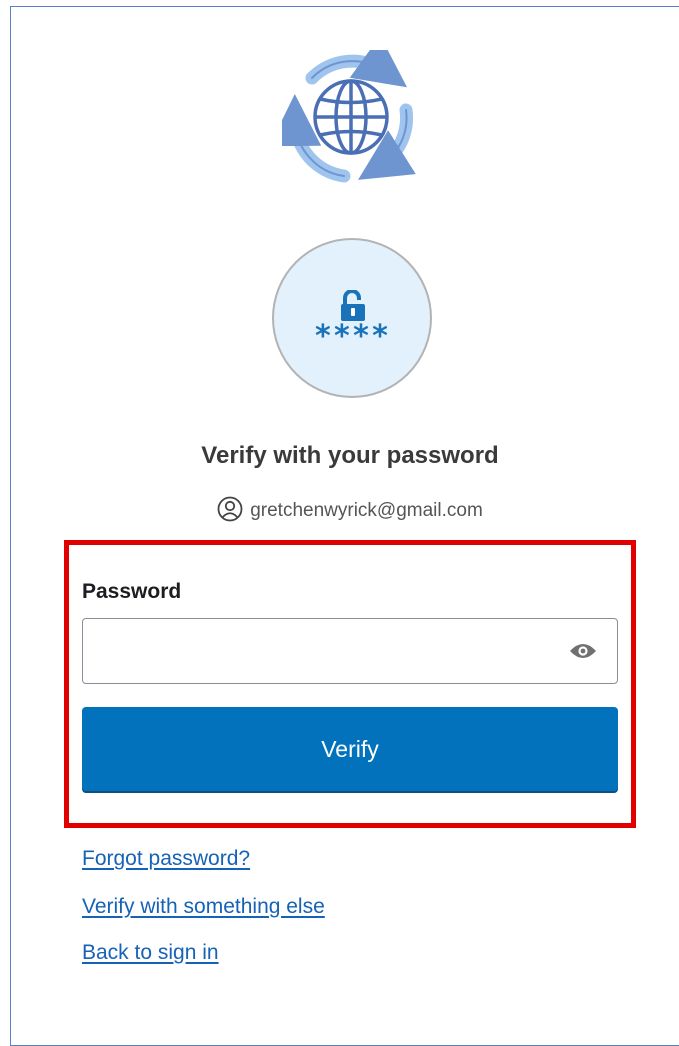  What do you see at coordinates (353, 305) in the screenshot?
I see `lock-icon` at bounding box center [353, 305].